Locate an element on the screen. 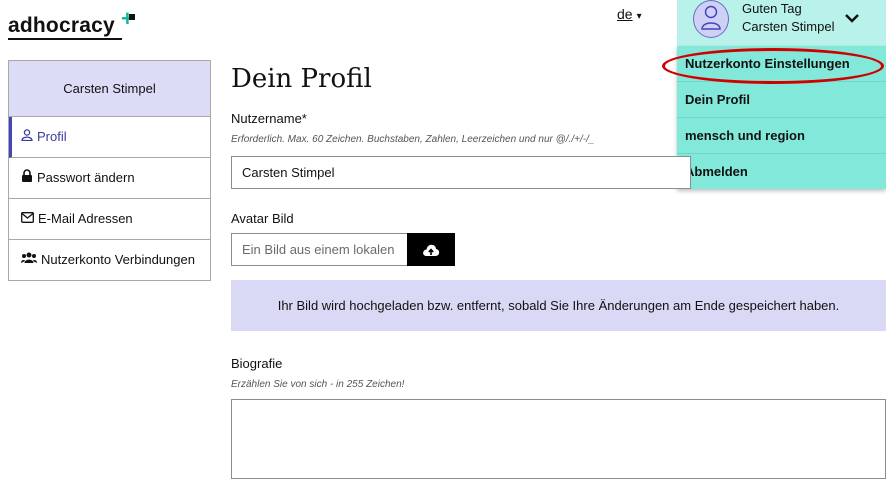 This screenshot has height=479, width=886. lock-icon is located at coordinates (27, 178).